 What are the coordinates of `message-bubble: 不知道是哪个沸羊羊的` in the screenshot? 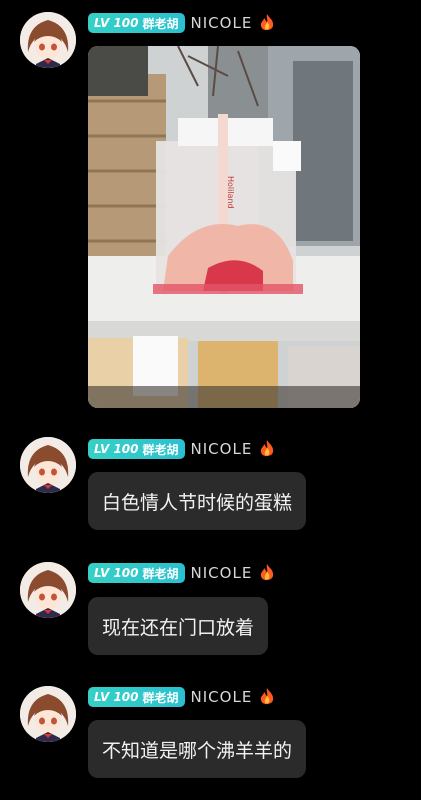 It's located at (197, 749).